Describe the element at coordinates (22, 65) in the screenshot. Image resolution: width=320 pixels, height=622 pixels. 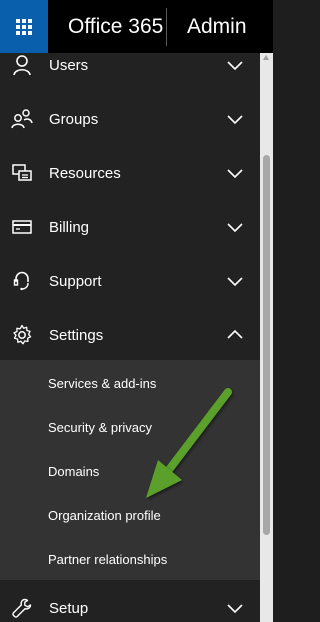
I see `user-icon` at that location.